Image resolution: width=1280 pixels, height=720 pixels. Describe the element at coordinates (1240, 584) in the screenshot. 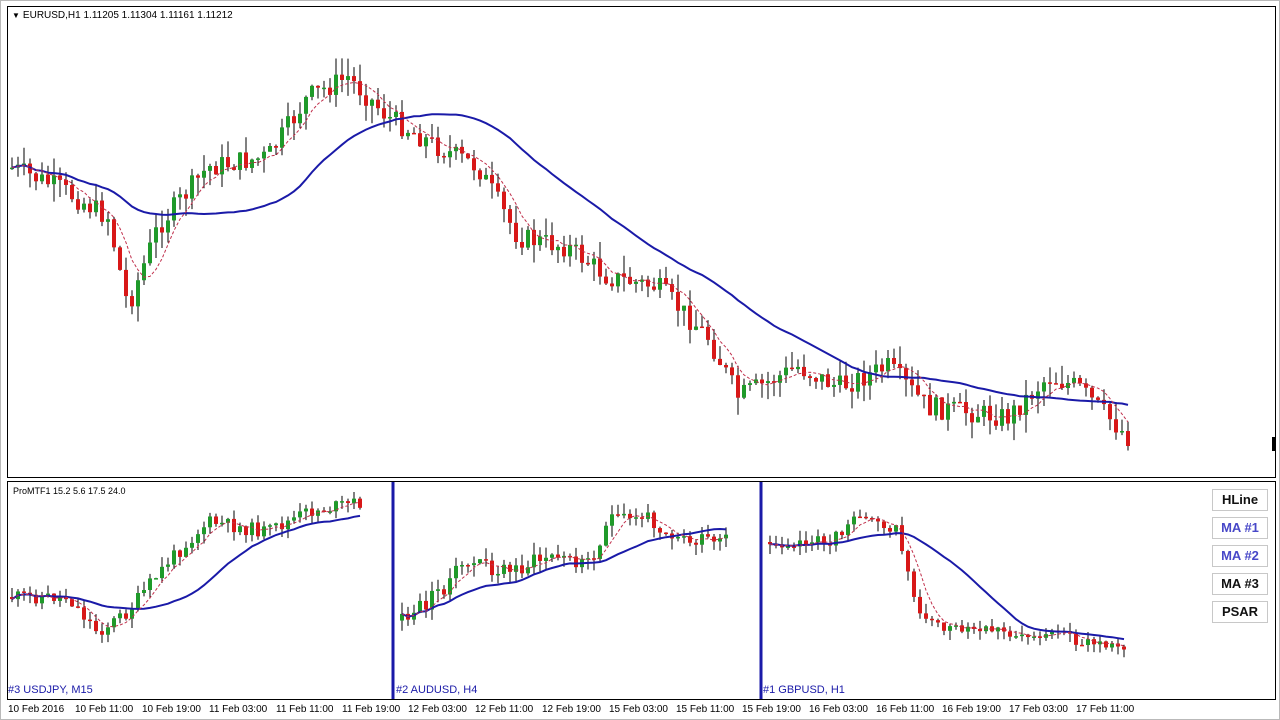

I see `ma3-button: MA #3` at that location.